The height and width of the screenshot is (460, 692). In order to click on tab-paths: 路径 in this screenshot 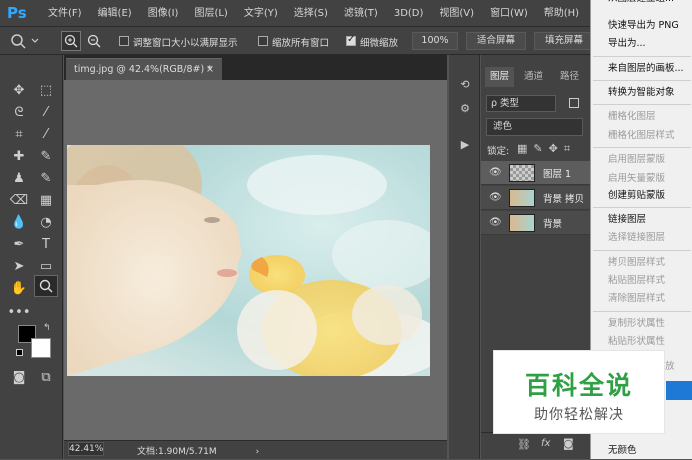, I will do `click(569, 77)`.